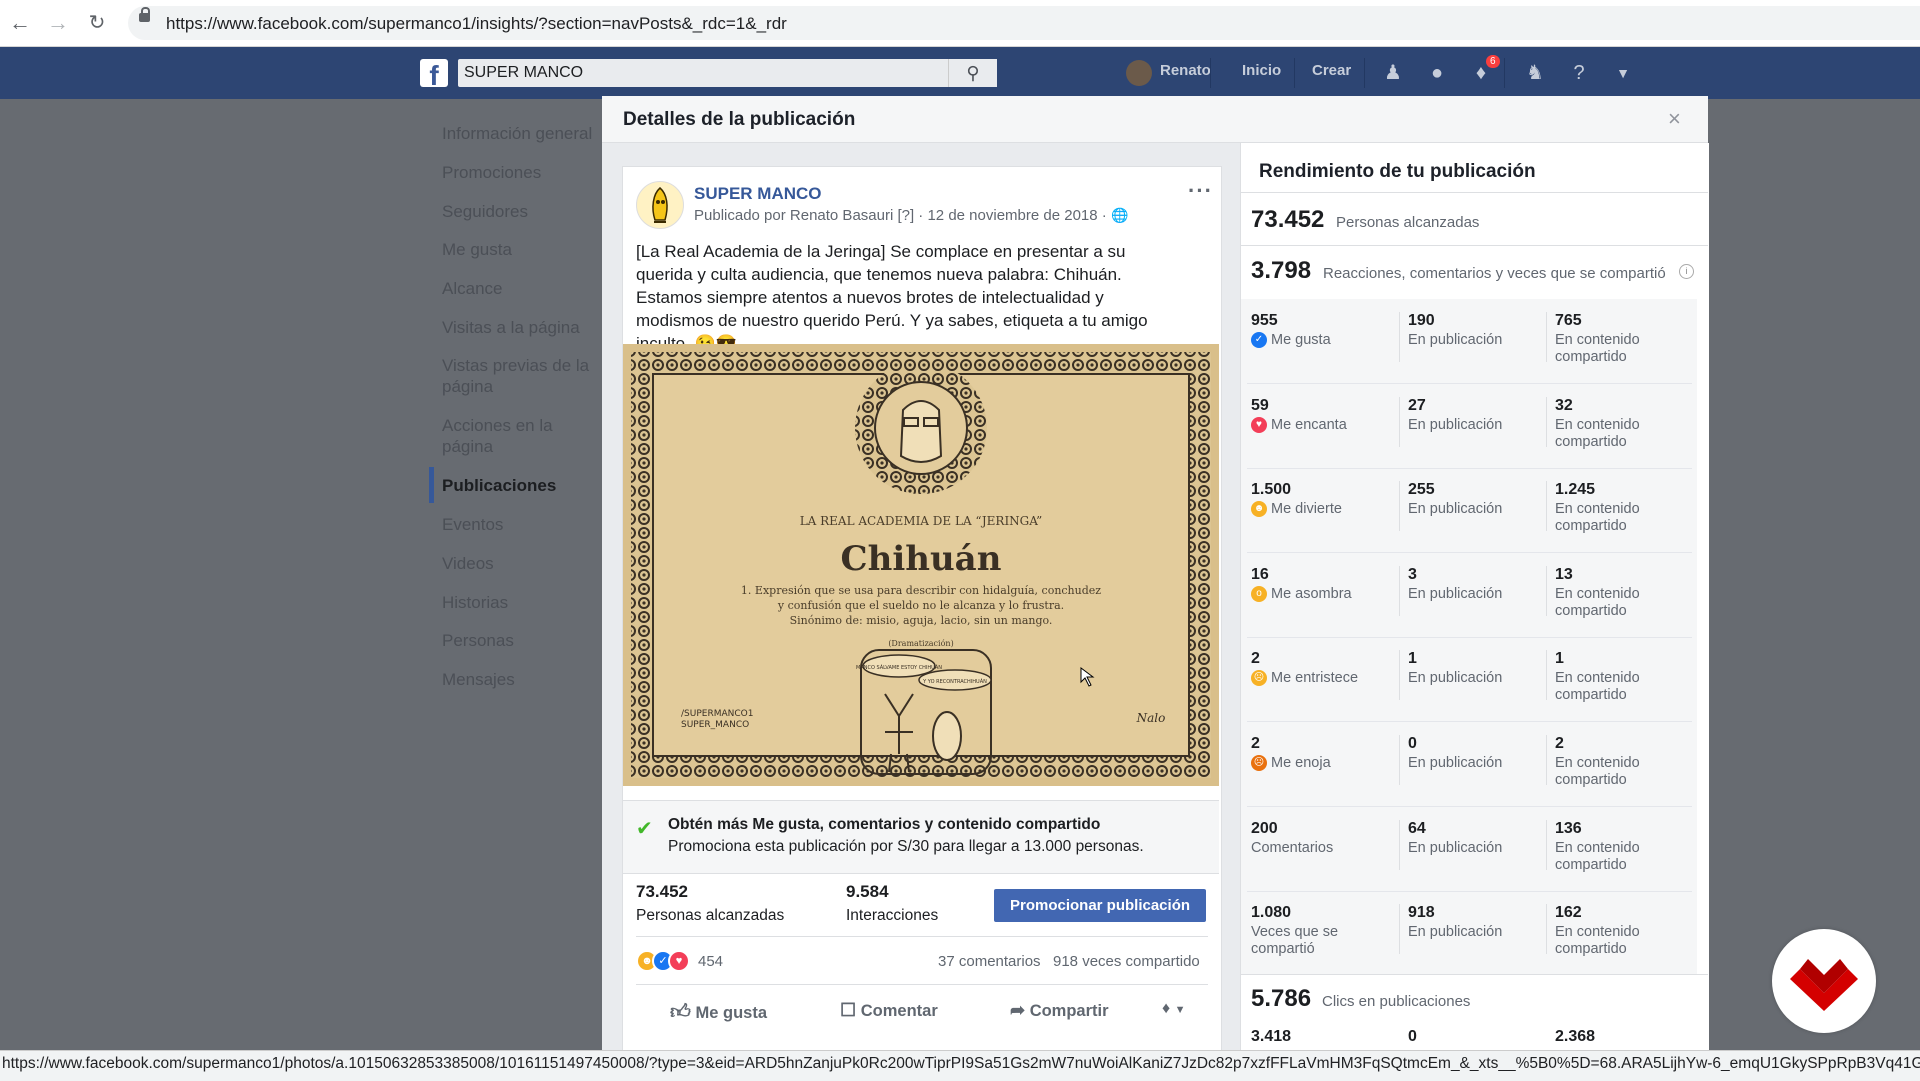  I want to click on breakdown-row-post: 1, so click(1412, 658).